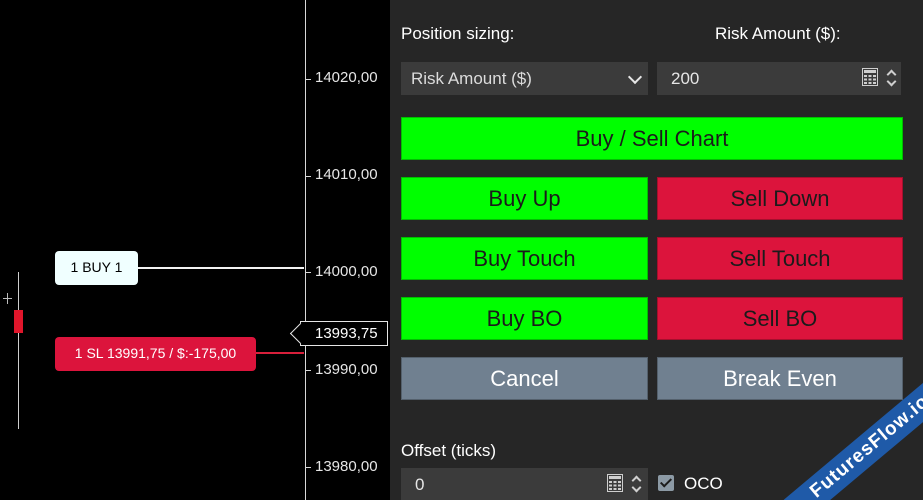 The width and height of the screenshot is (923, 500). I want to click on price-axis-label: 13980,00, so click(346, 466).